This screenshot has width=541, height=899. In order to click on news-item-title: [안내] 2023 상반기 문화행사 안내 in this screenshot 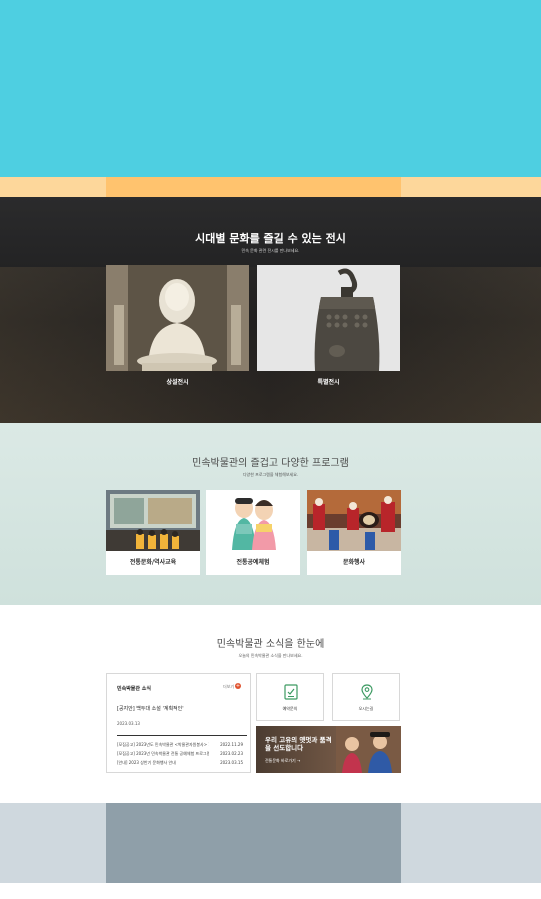, I will do `click(146, 762)`.